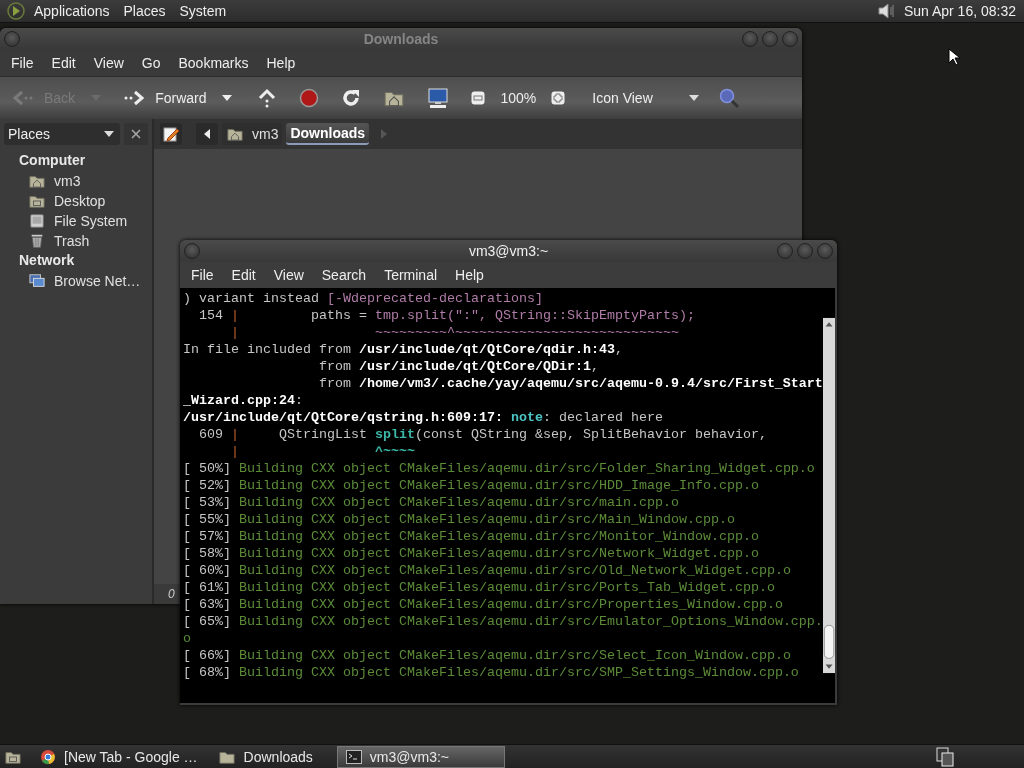 This screenshot has width=1024, height=768. What do you see at coordinates (328, 134) in the screenshot?
I see `path-button: Downloads` at bounding box center [328, 134].